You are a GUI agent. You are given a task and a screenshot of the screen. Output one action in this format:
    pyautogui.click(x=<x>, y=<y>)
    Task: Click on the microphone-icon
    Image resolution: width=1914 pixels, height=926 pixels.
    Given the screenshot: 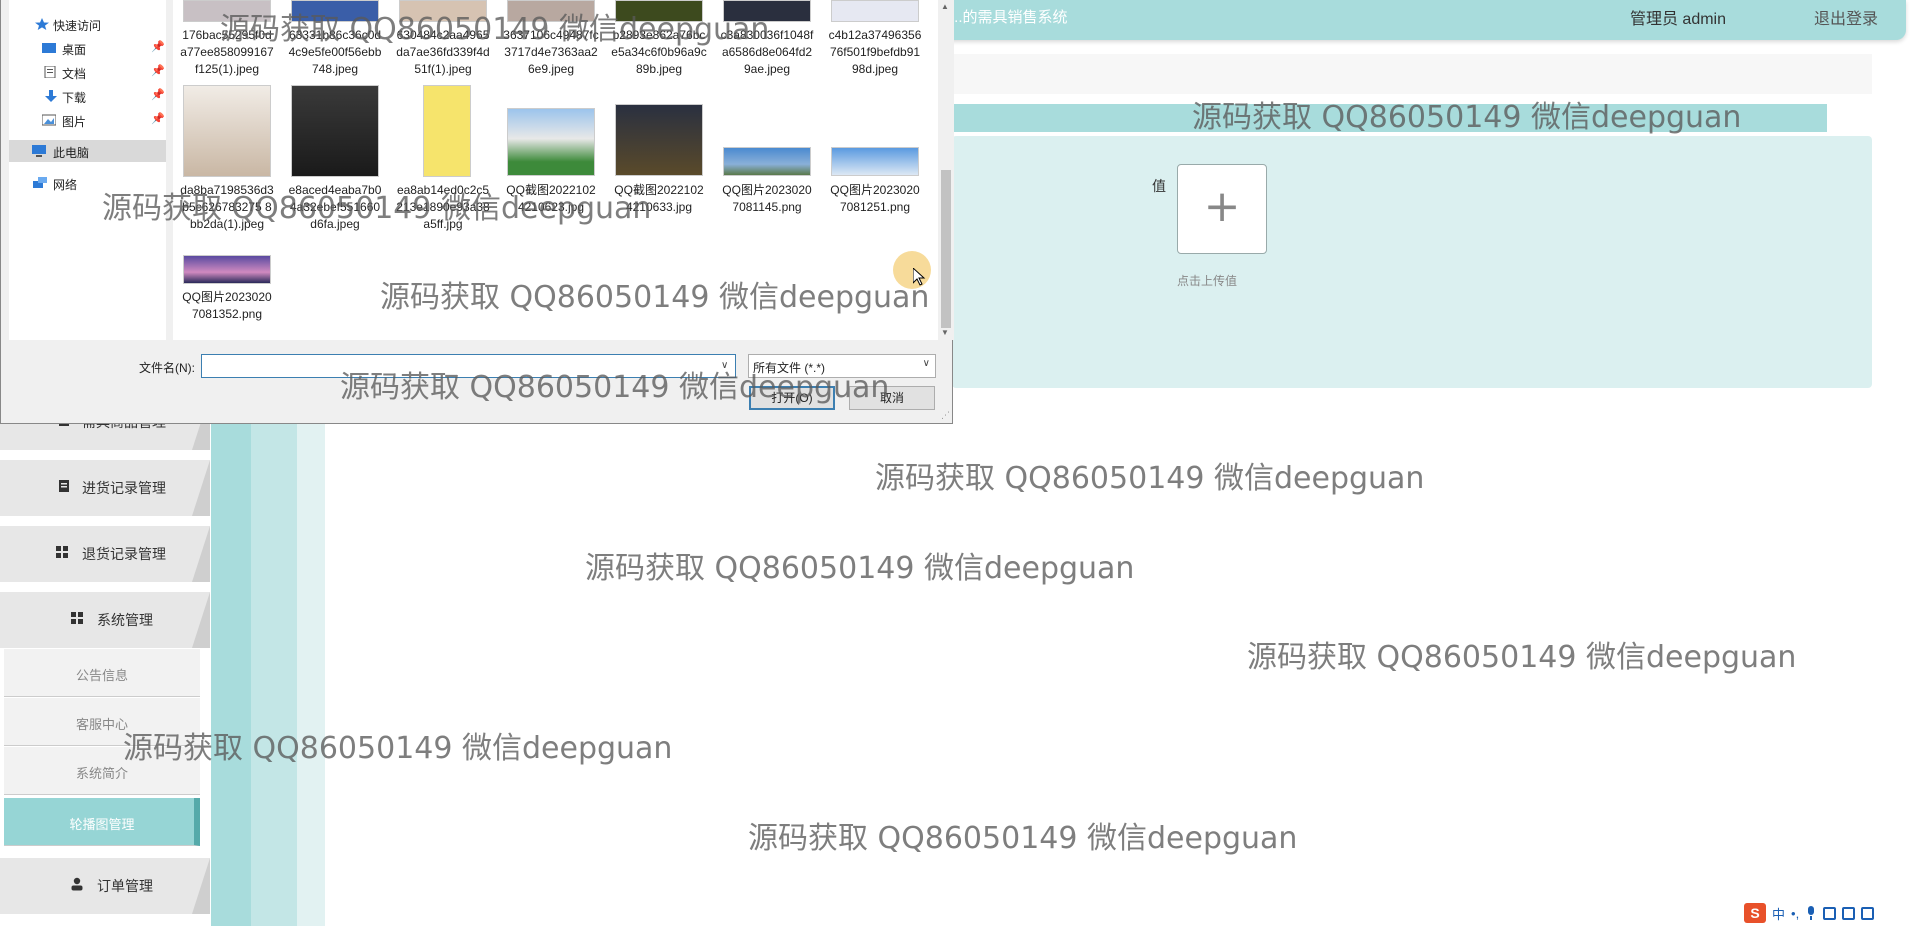 What is the action you would take?
    pyautogui.click(x=1811, y=913)
    